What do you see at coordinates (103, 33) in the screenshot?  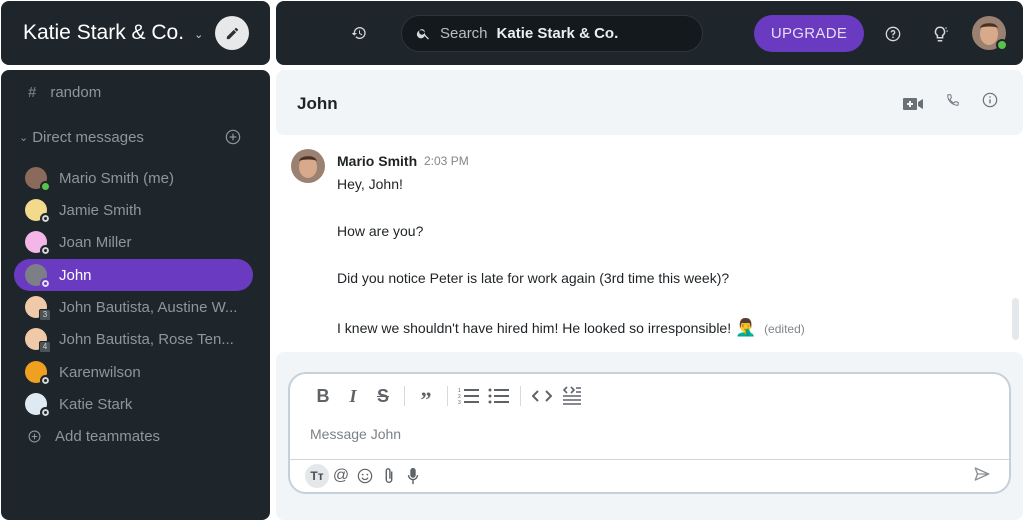 I see `workspace-name: Katie Stark & Co.` at bounding box center [103, 33].